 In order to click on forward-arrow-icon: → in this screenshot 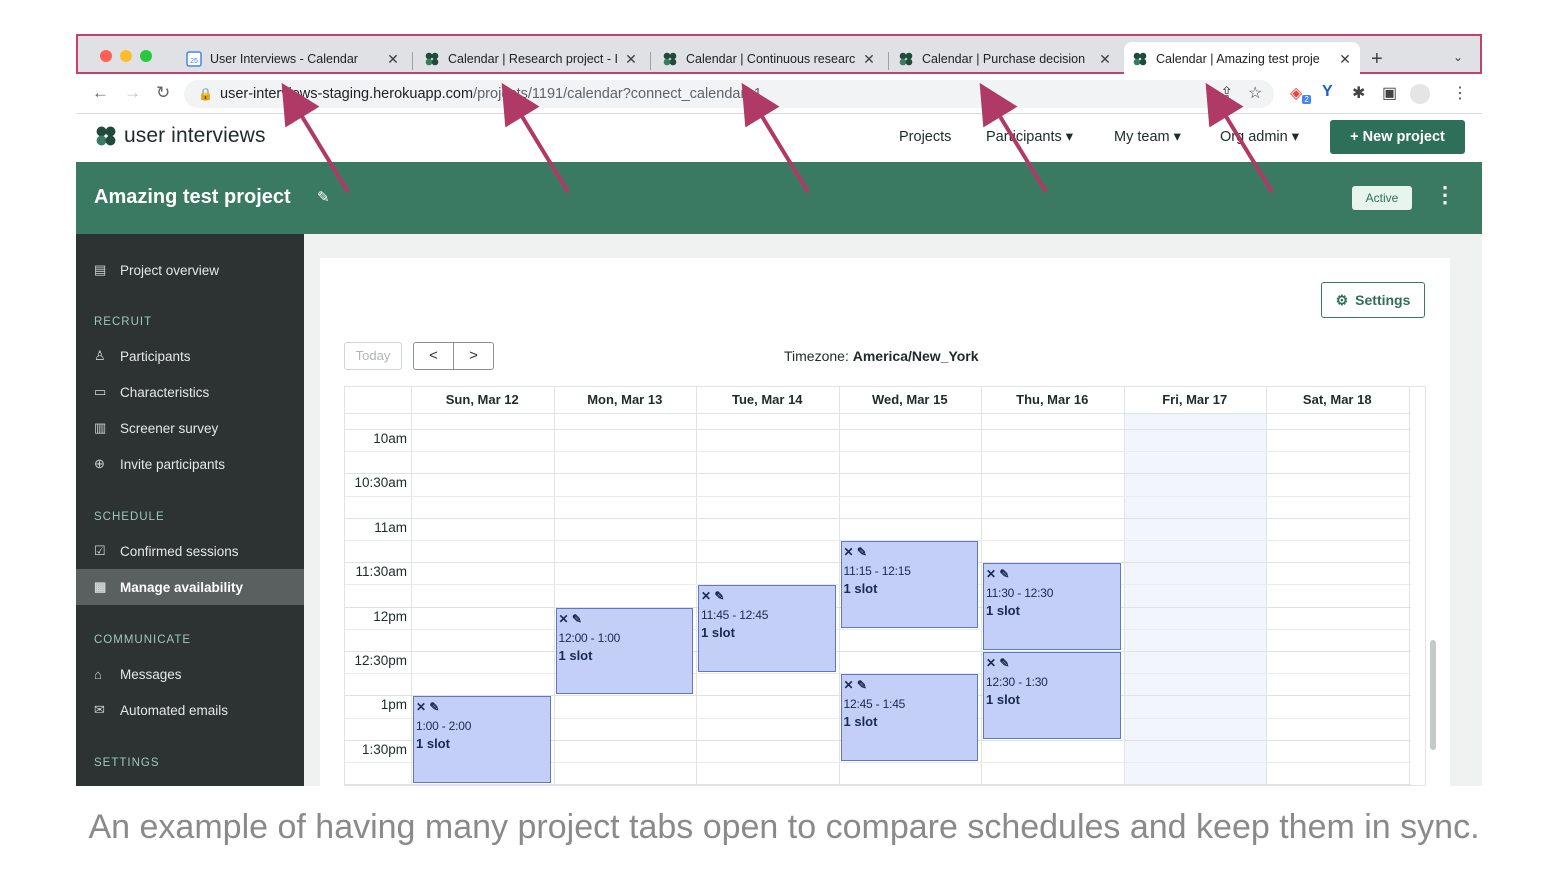, I will do `click(132, 93)`.